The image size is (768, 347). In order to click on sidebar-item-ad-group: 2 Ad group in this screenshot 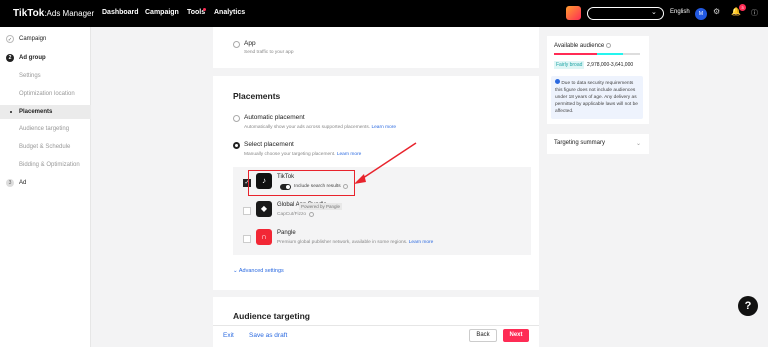, I will do `click(45, 58)`.